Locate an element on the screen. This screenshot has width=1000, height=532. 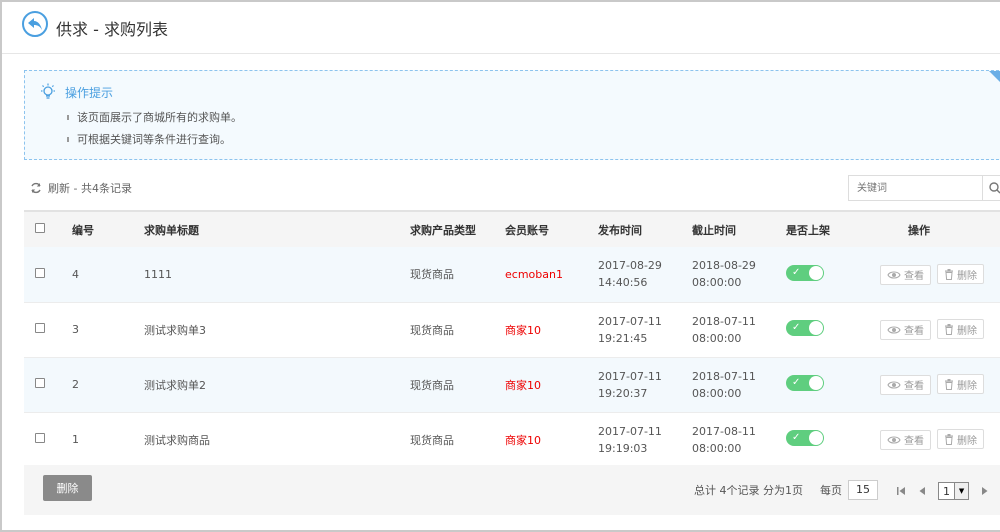
select-all-checkbox is located at coordinates (40, 228).